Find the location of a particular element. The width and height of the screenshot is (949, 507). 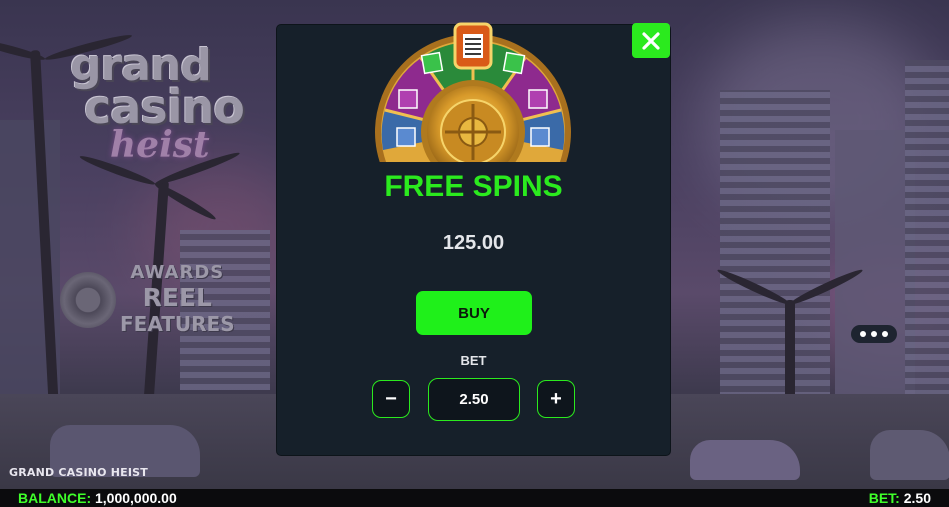

bet-display: BET: 2.50 is located at coordinates (900, 498).